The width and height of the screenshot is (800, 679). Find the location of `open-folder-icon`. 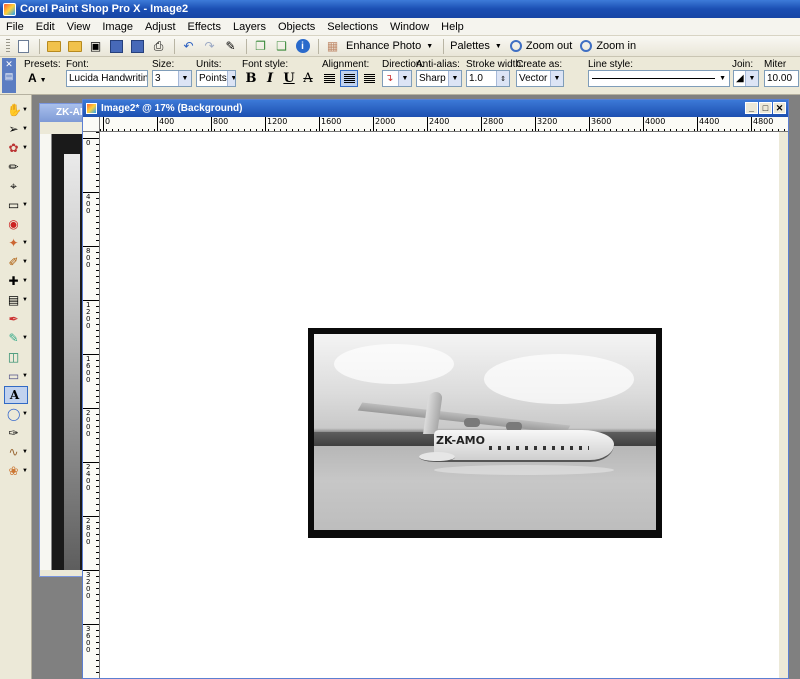

open-folder-icon is located at coordinates (53, 46).